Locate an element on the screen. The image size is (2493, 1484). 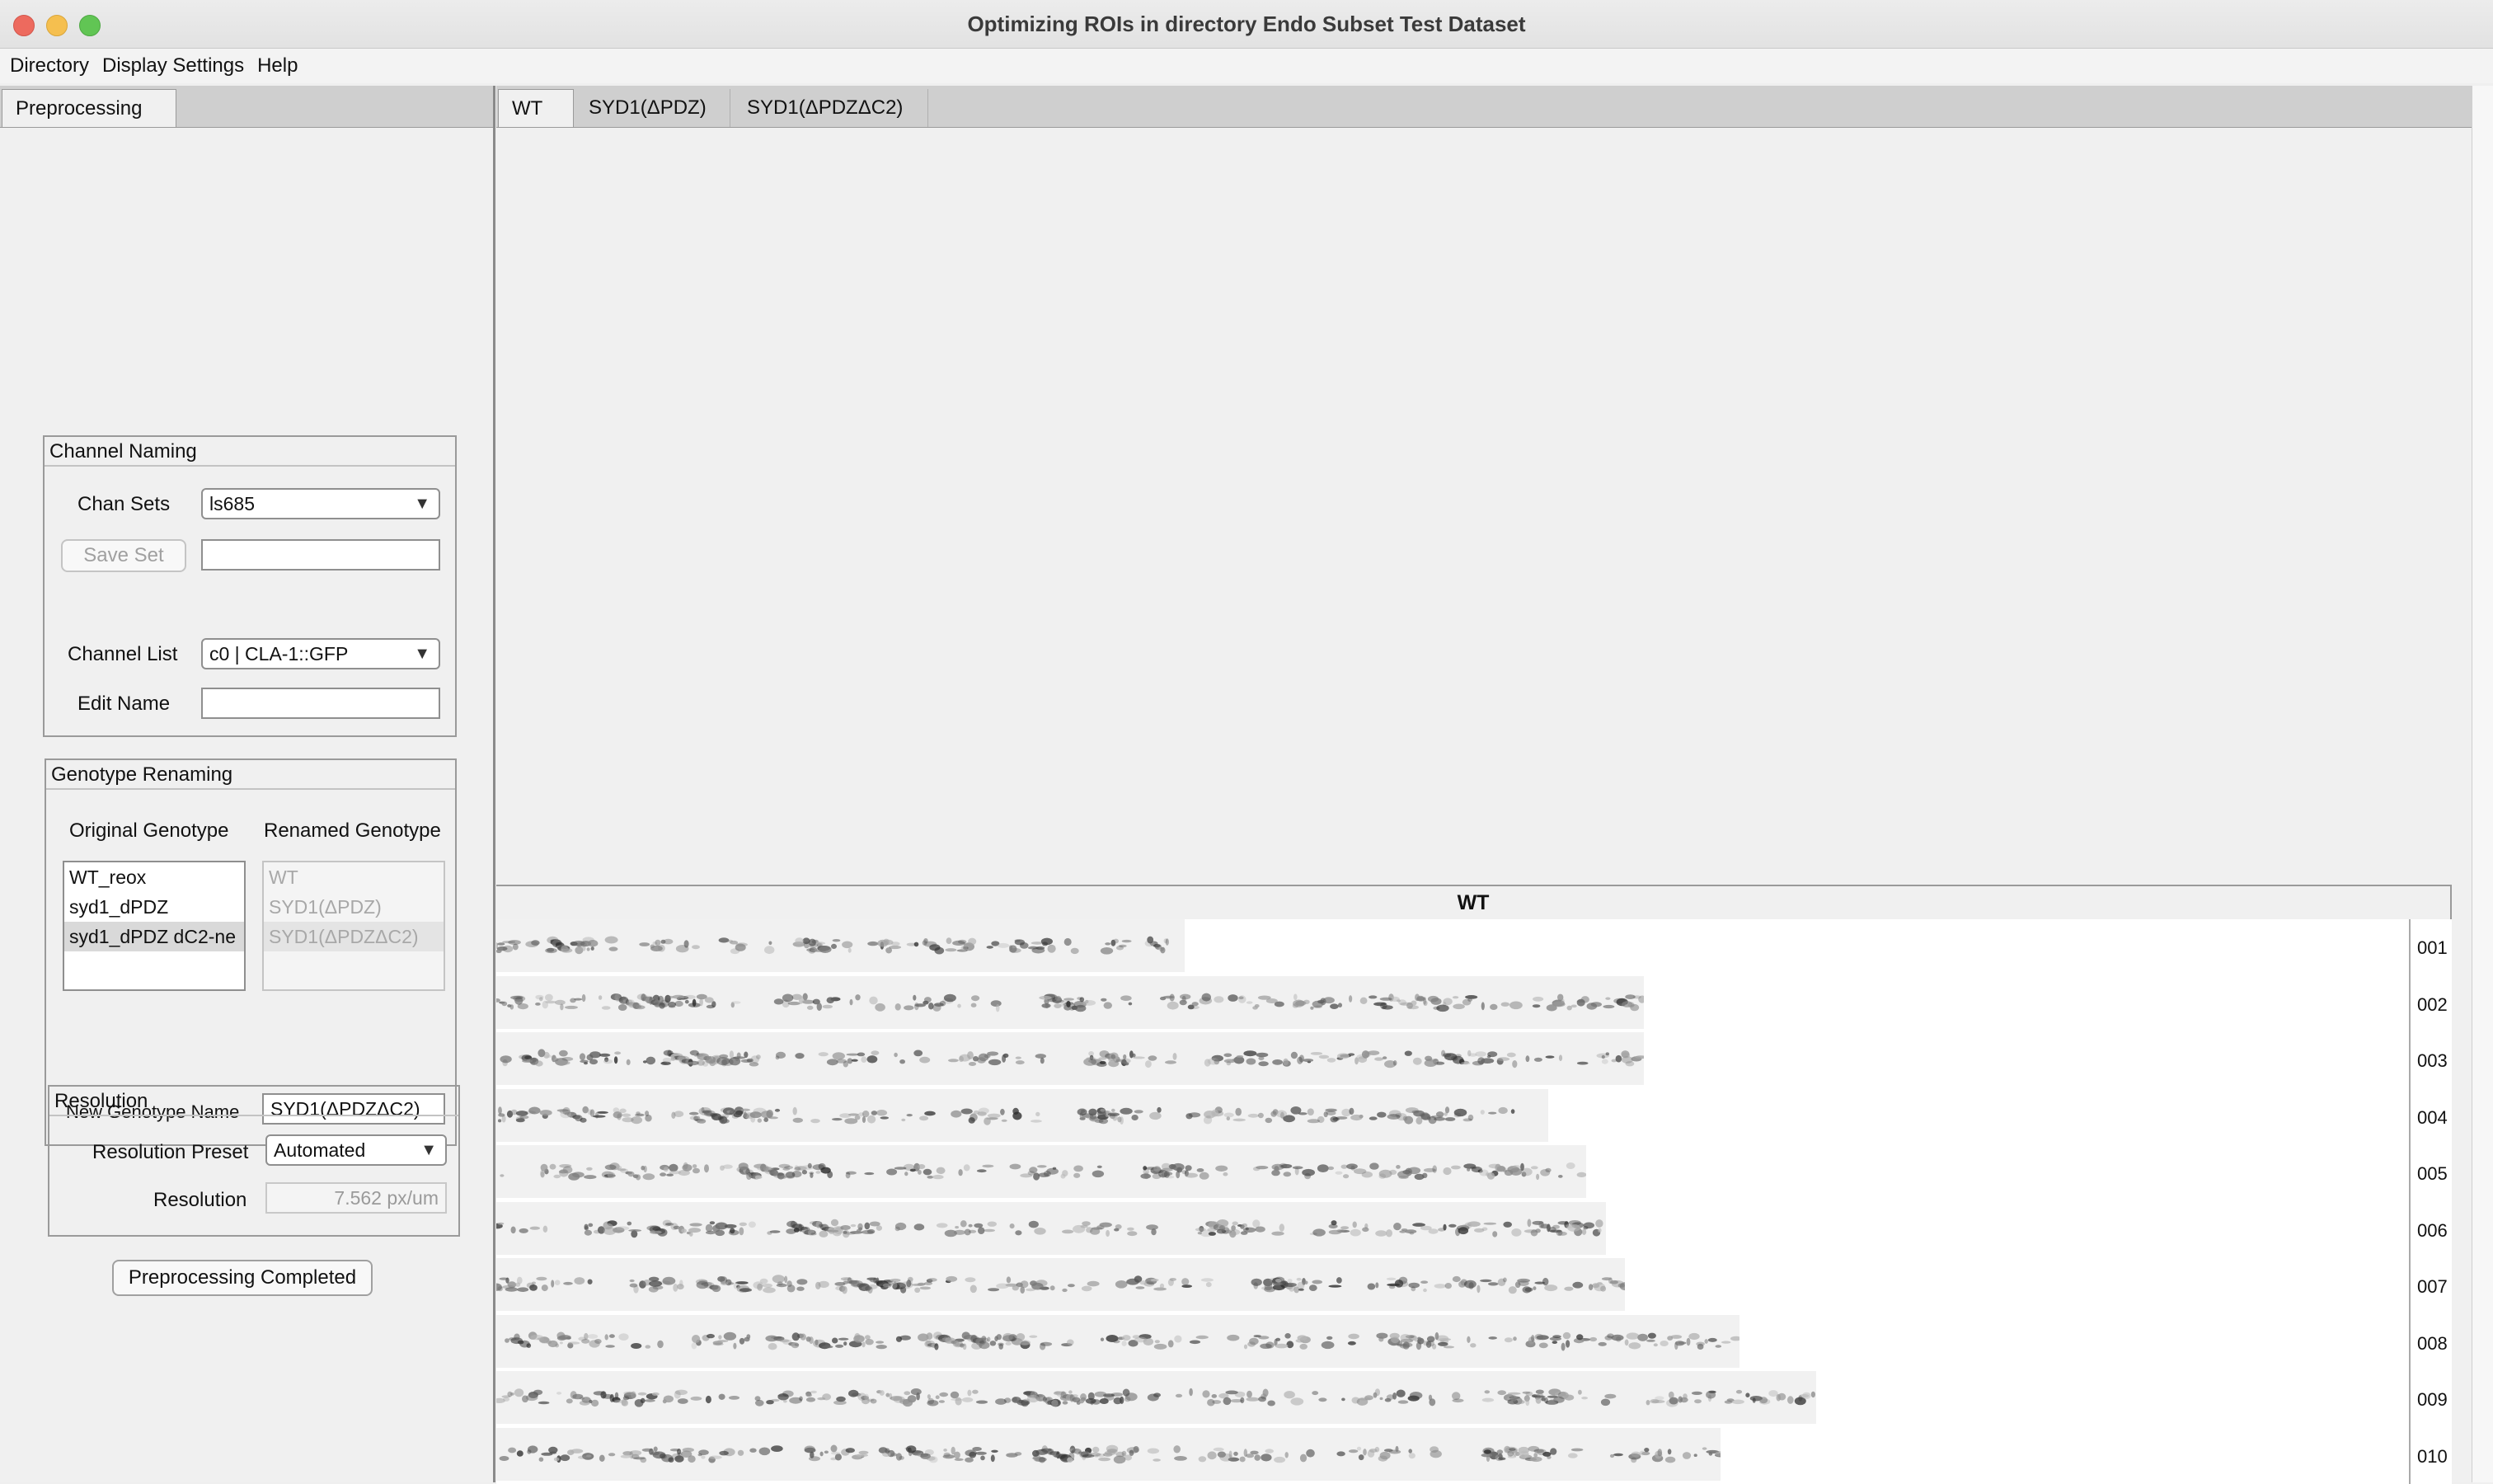
left-tab-bar: Preprocessing is located at coordinates (246, 107).